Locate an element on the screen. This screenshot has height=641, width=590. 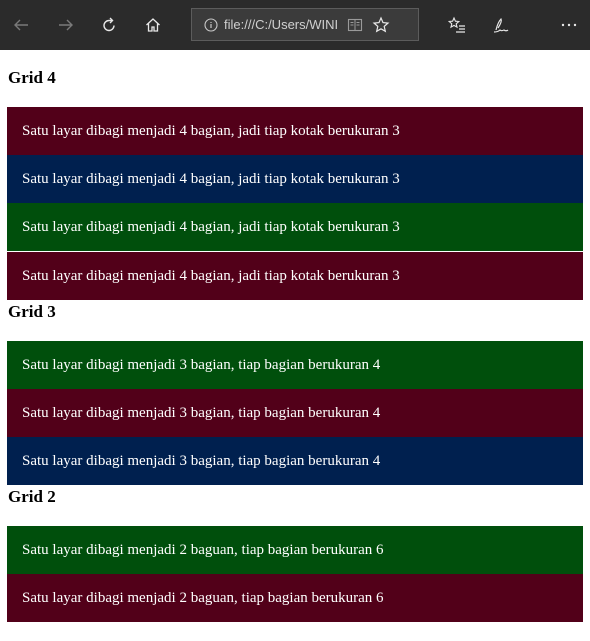
section-title-grid-2: Grid 2 is located at coordinates (32, 496).